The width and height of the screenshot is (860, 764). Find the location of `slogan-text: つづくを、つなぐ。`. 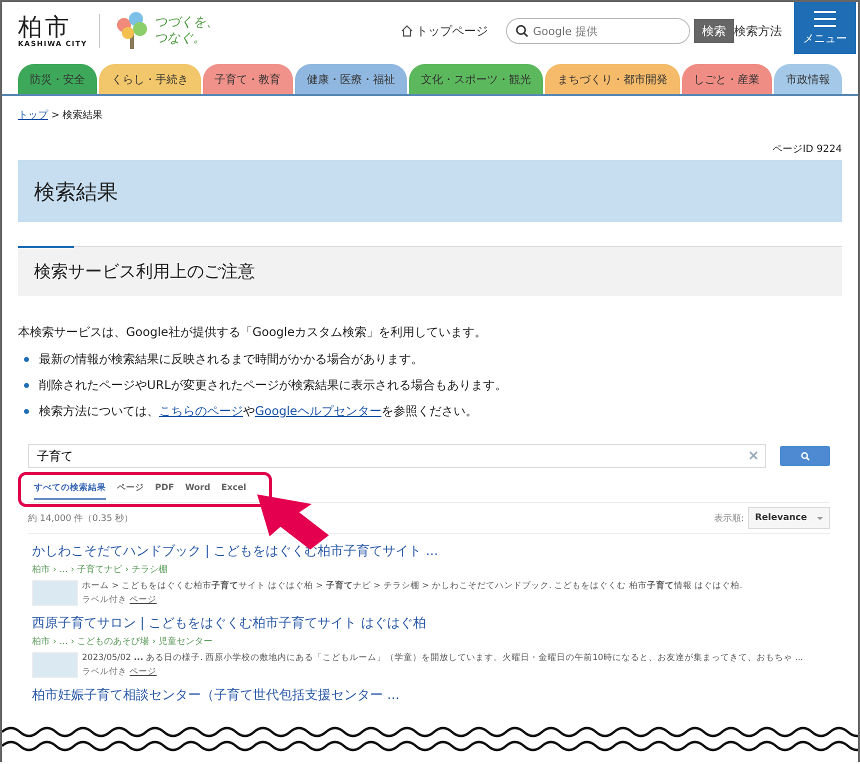

slogan-text: つづくを、つなぐ。 is located at coordinates (187, 31).